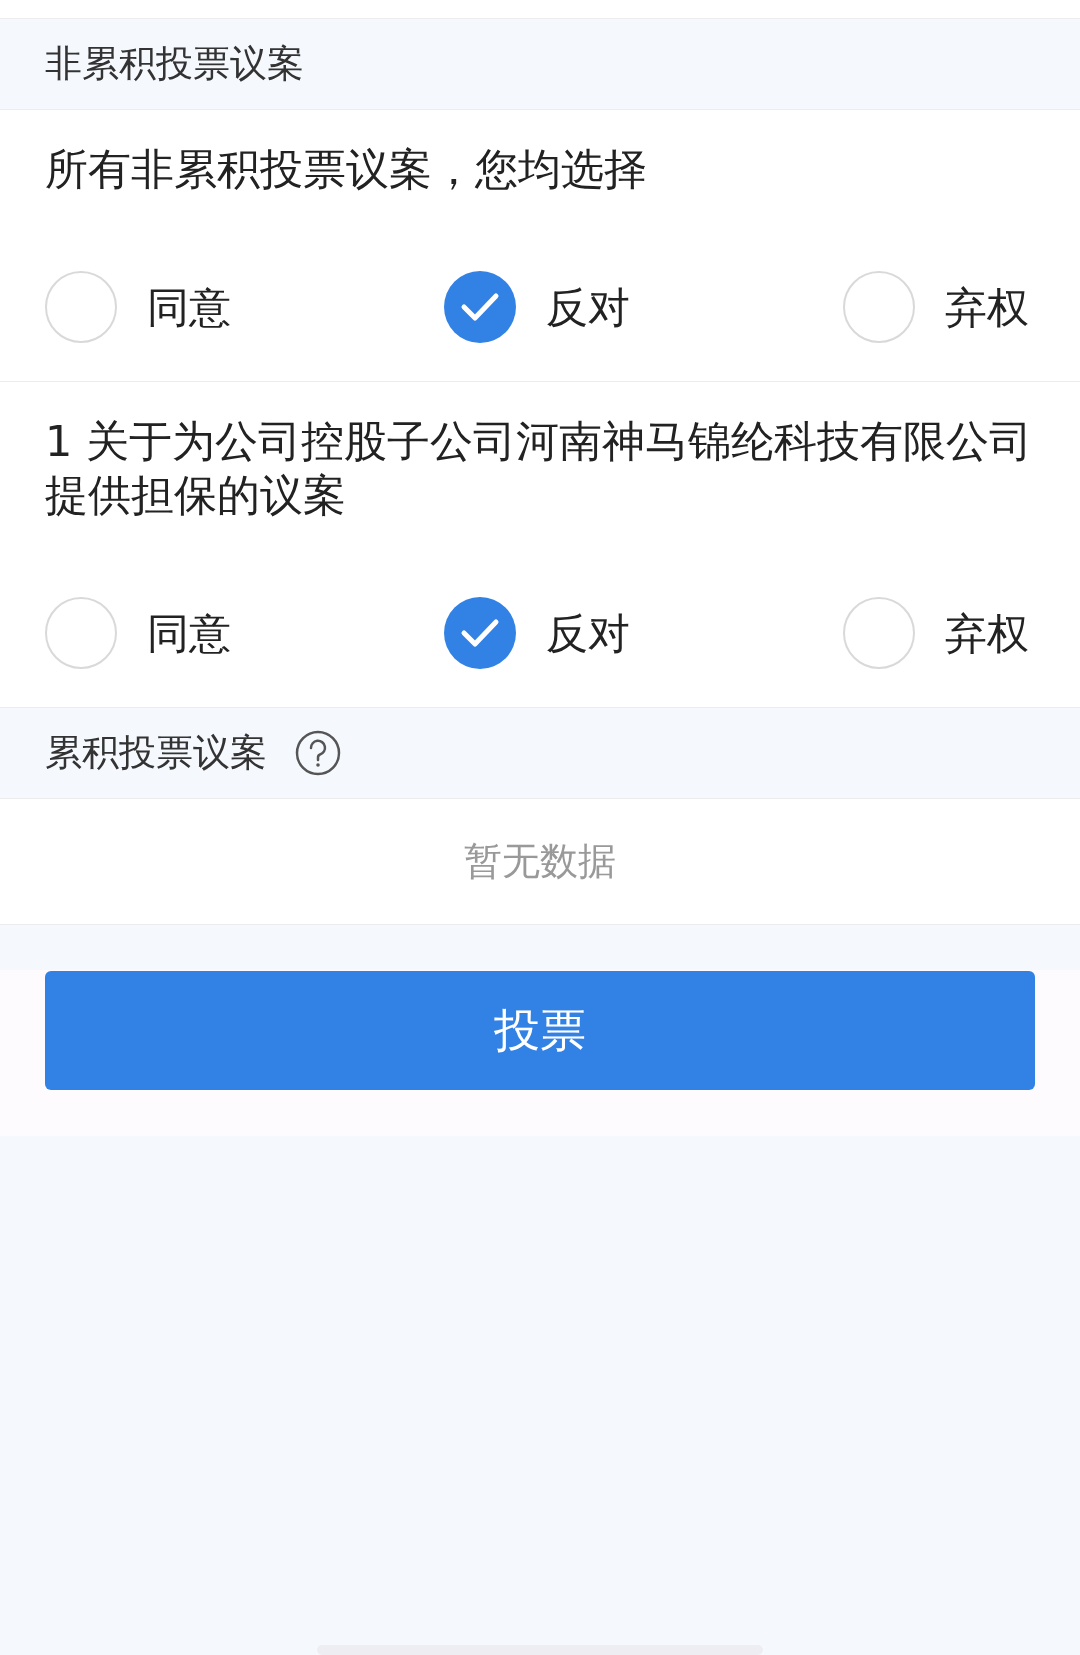 This screenshot has width=1080, height=1655. I want to click on help-icon, so click(318, 753).